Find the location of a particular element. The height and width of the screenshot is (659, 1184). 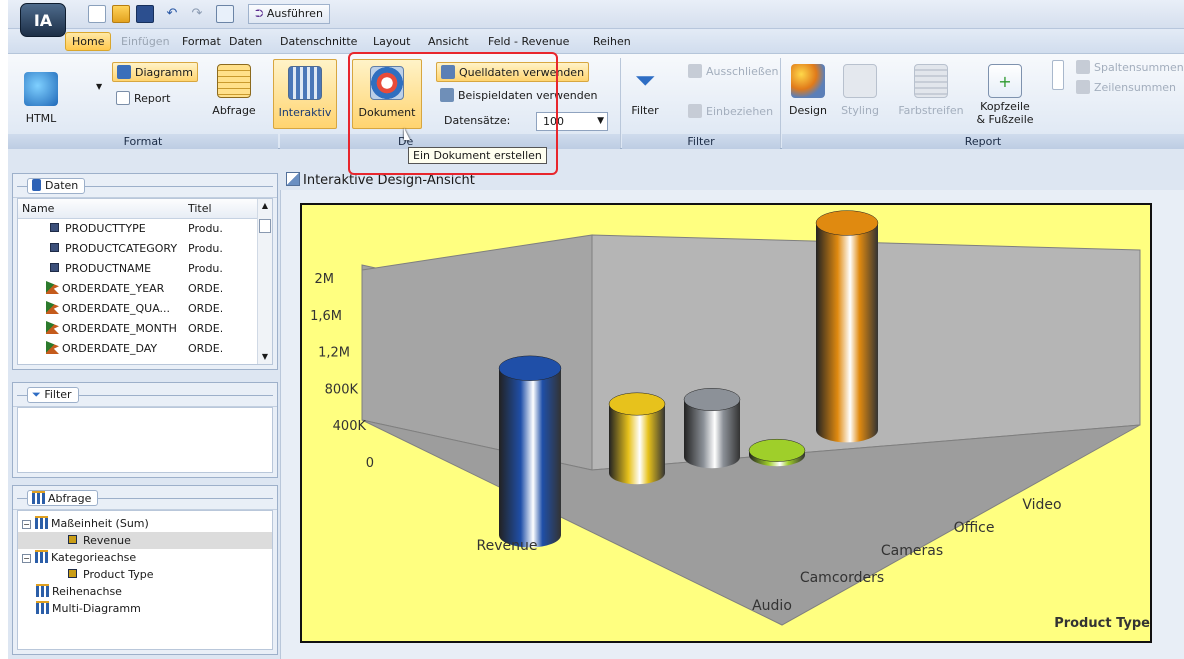

abfrage-label: Abfrage is located at coordinates (234, 110).